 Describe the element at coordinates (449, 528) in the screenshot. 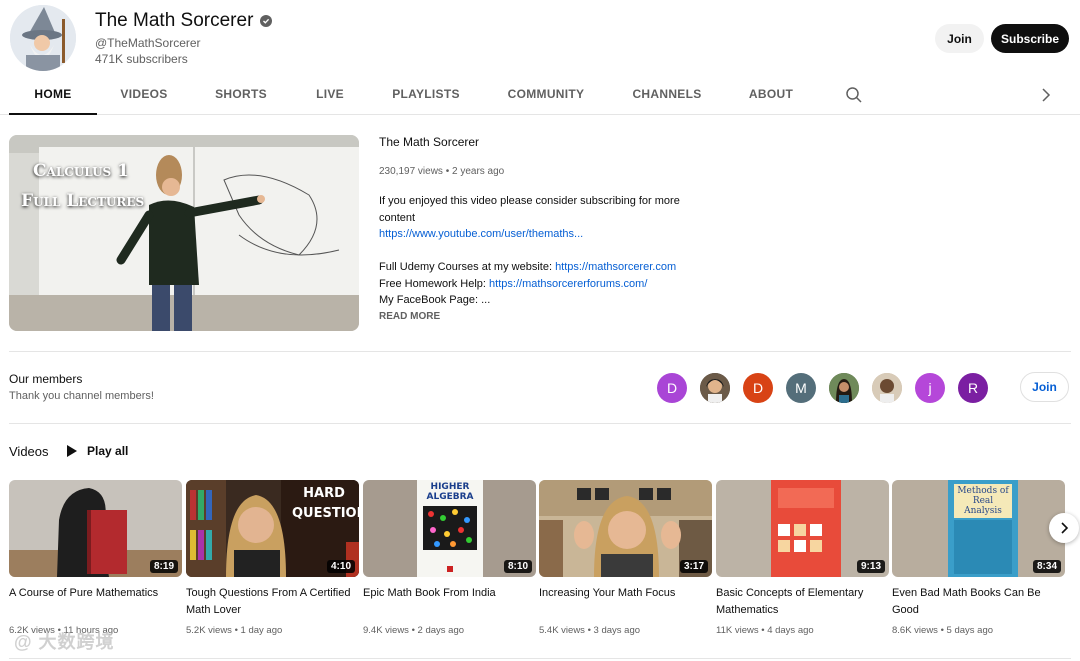

I see `video-thumbnail: HIGHER ALGEBRA 8:10` at that location.